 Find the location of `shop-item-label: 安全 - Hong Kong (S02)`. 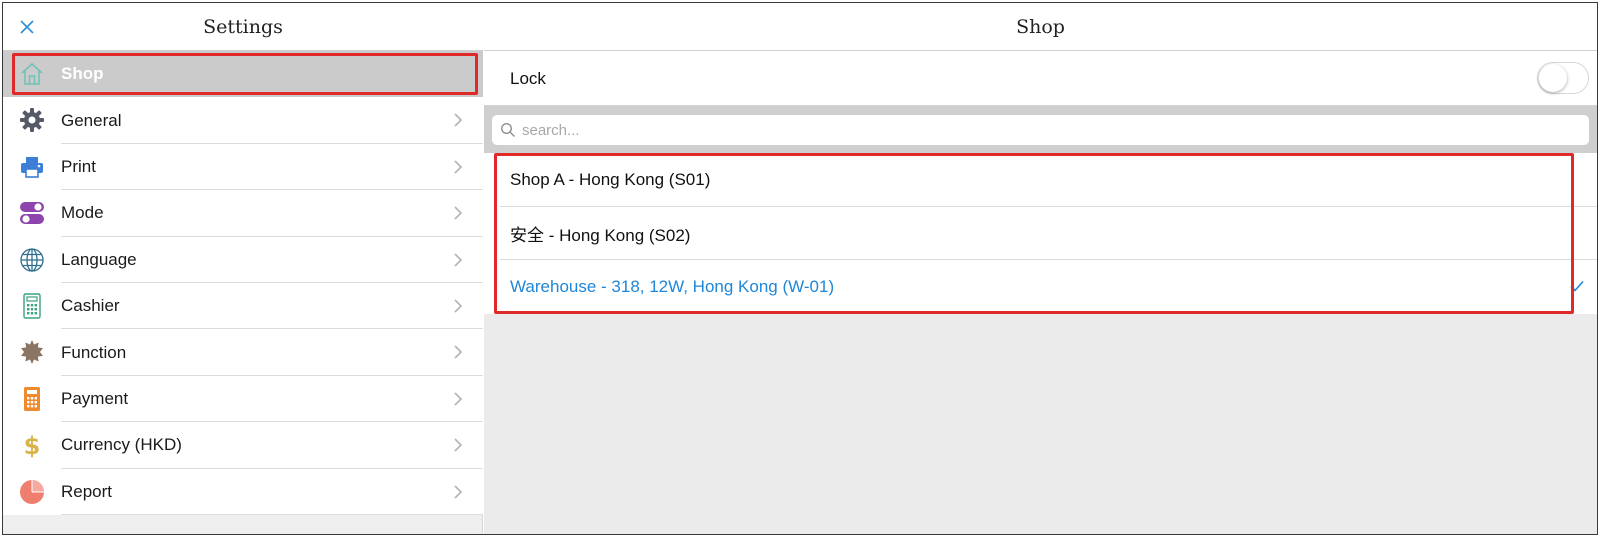

shop-item-label: 安全 - Hong Kong (S02) is located at coordinates (600, 236).